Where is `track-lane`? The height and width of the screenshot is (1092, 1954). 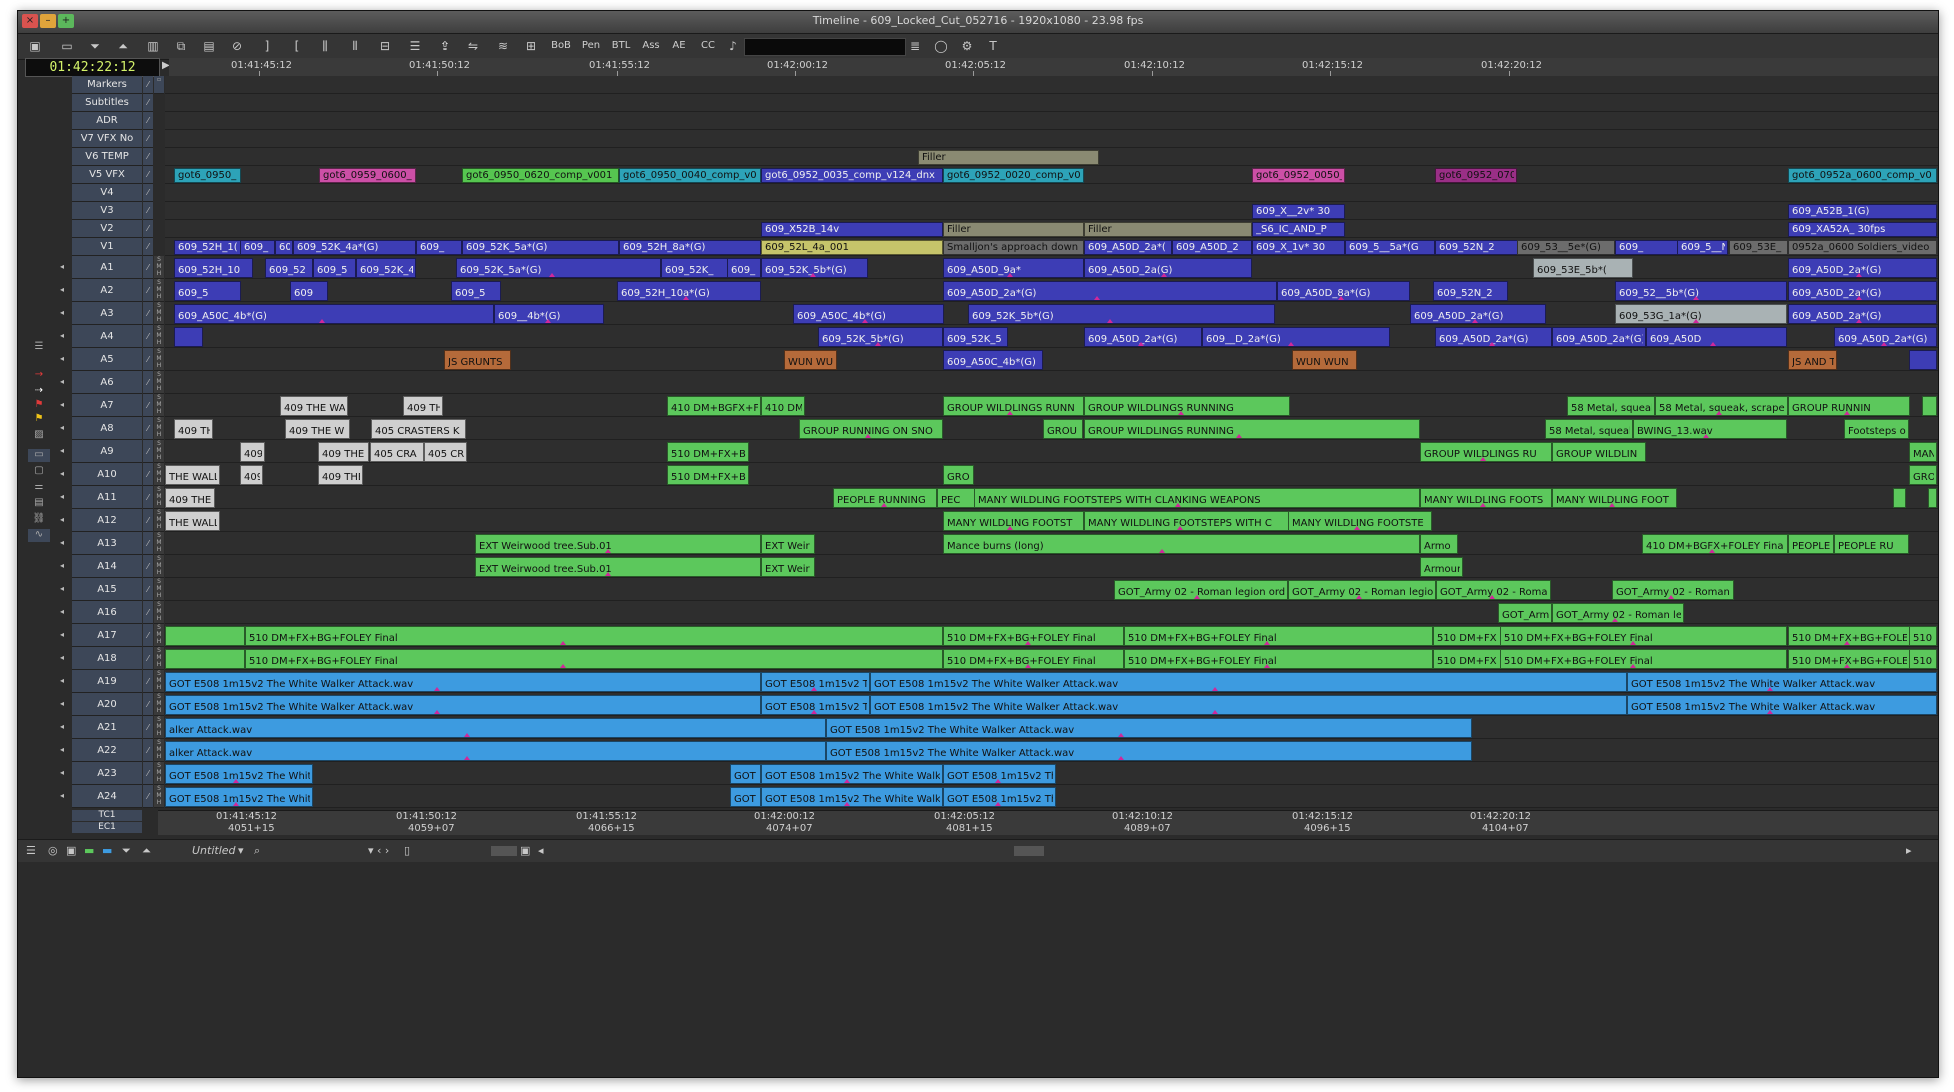 track-lane is located at coordinates (1051, 85).